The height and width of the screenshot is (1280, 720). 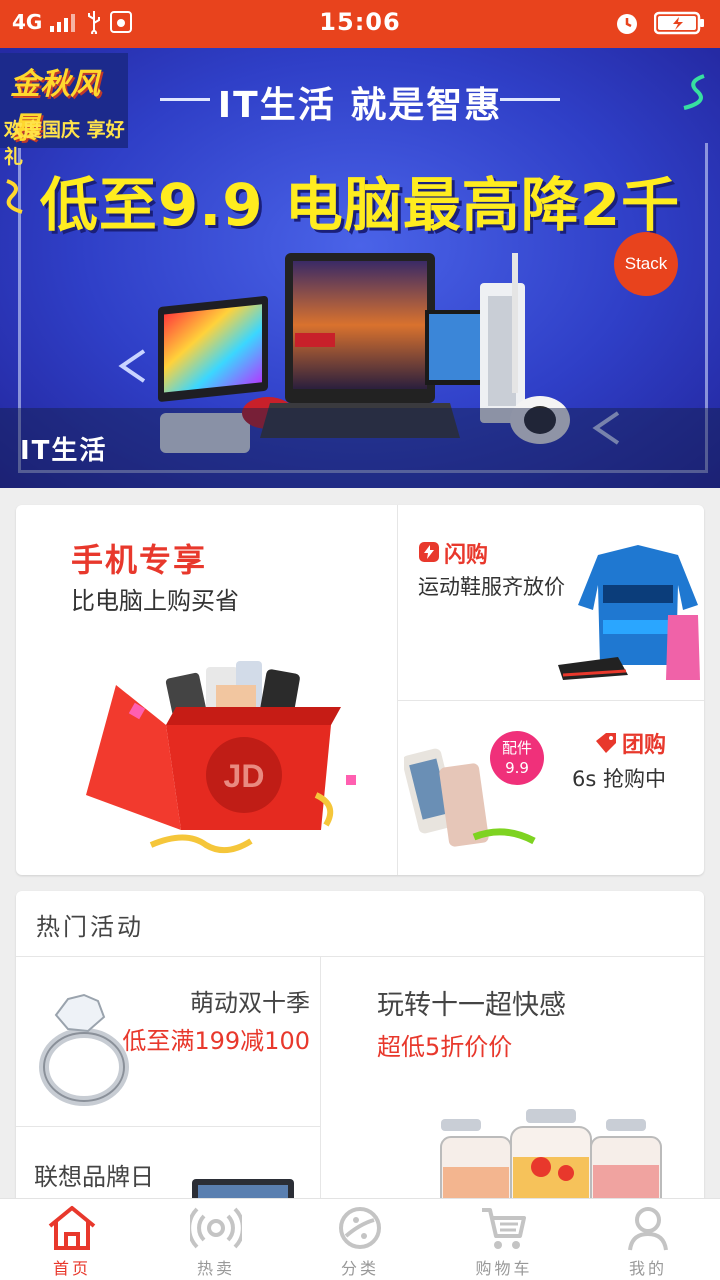 I want to click on stack-badge: Stack, so click(x=646, y=264).